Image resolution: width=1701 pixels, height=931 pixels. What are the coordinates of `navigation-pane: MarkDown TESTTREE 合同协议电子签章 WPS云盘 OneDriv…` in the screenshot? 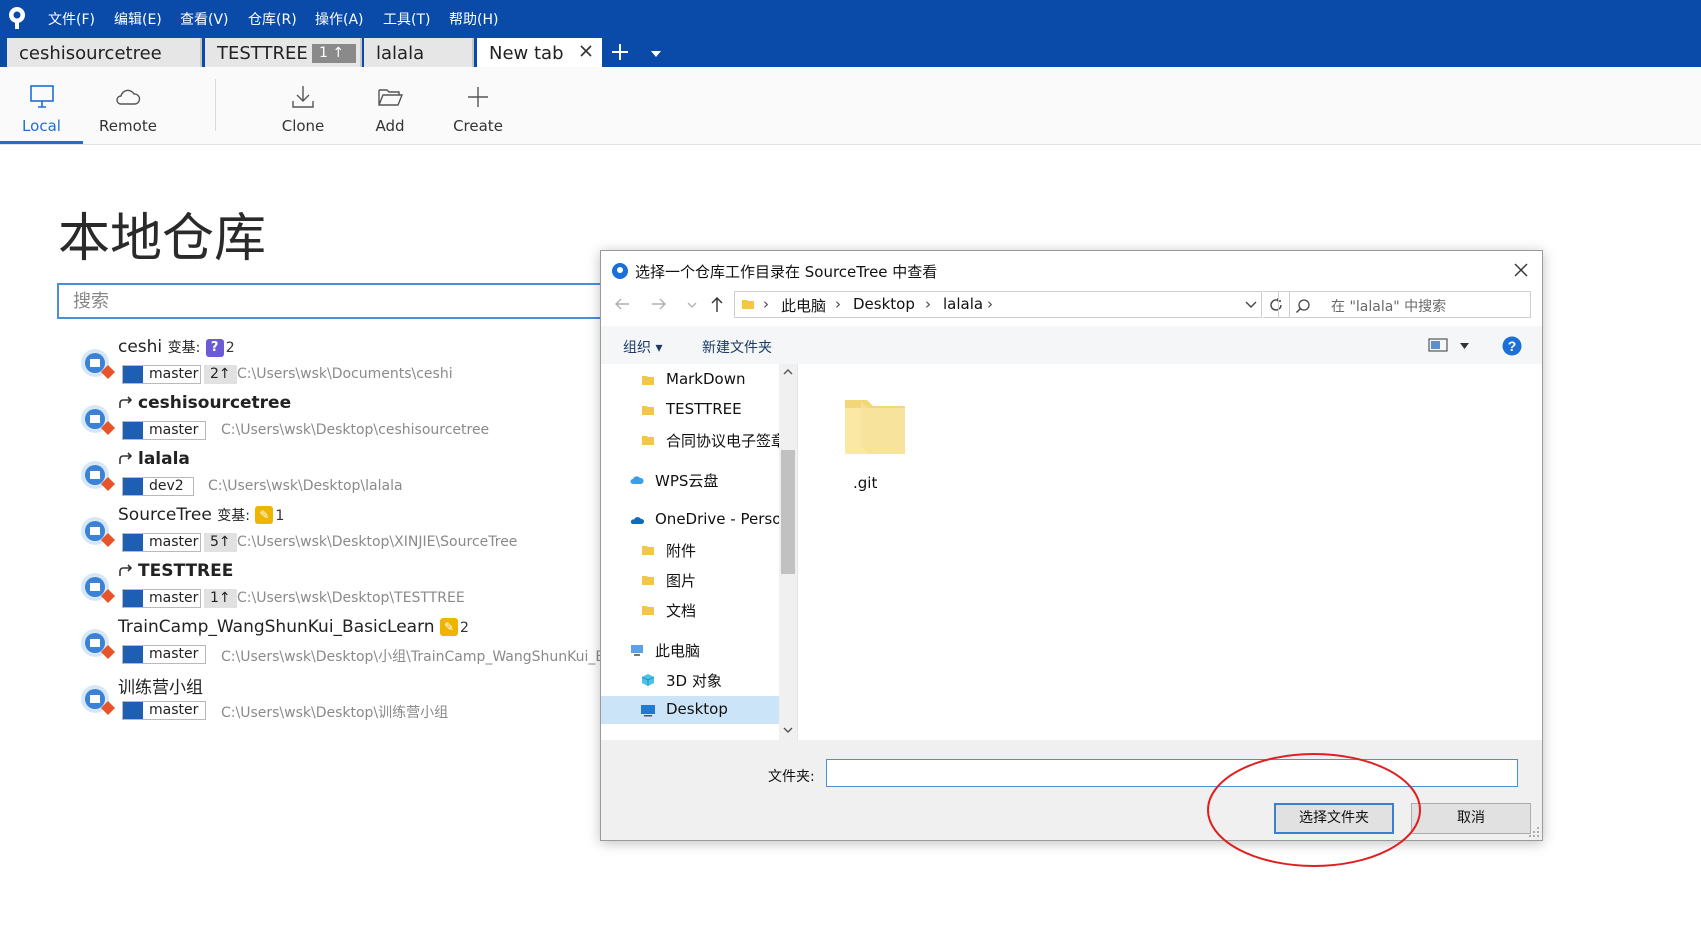 It's located at (699, 552).